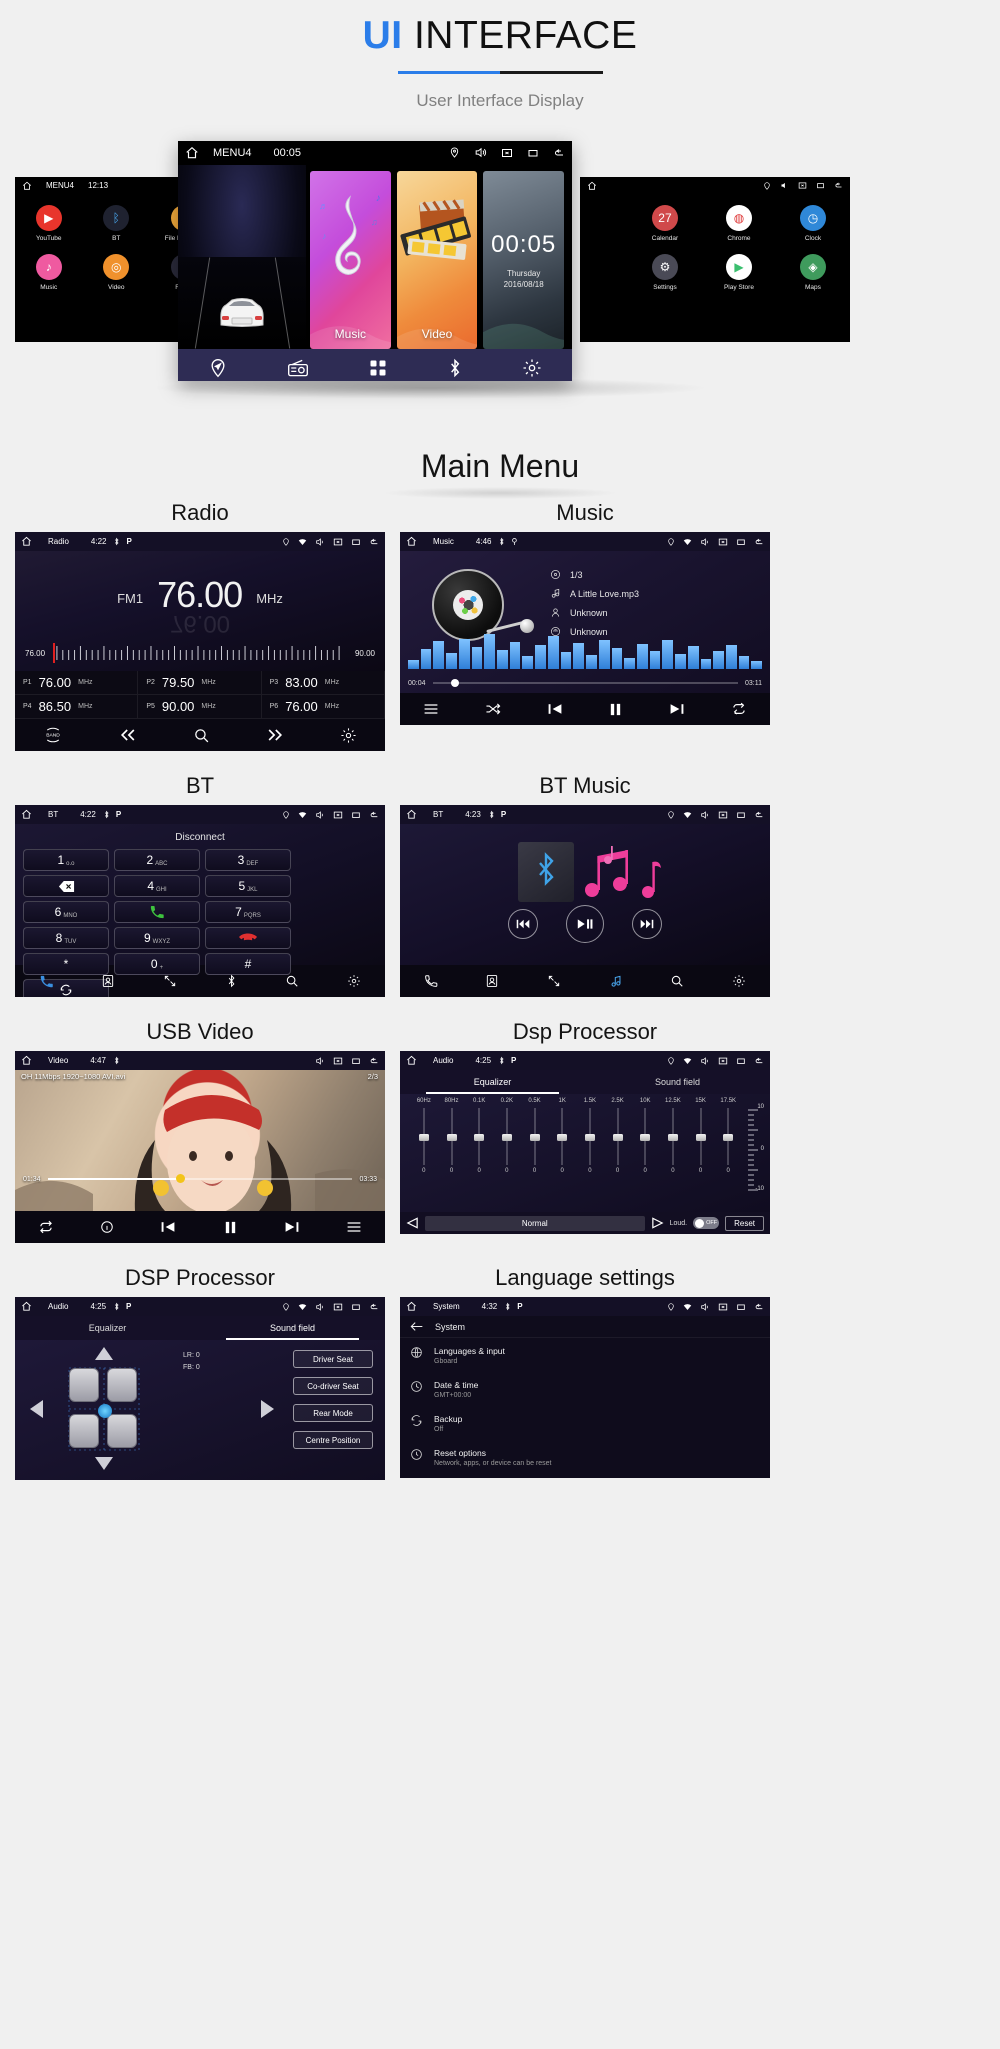 This screenshot has height=2049, width=1000. Describe the element at coordinates (677, 709) in the screenshot. I see `next-track-icon` at that location.